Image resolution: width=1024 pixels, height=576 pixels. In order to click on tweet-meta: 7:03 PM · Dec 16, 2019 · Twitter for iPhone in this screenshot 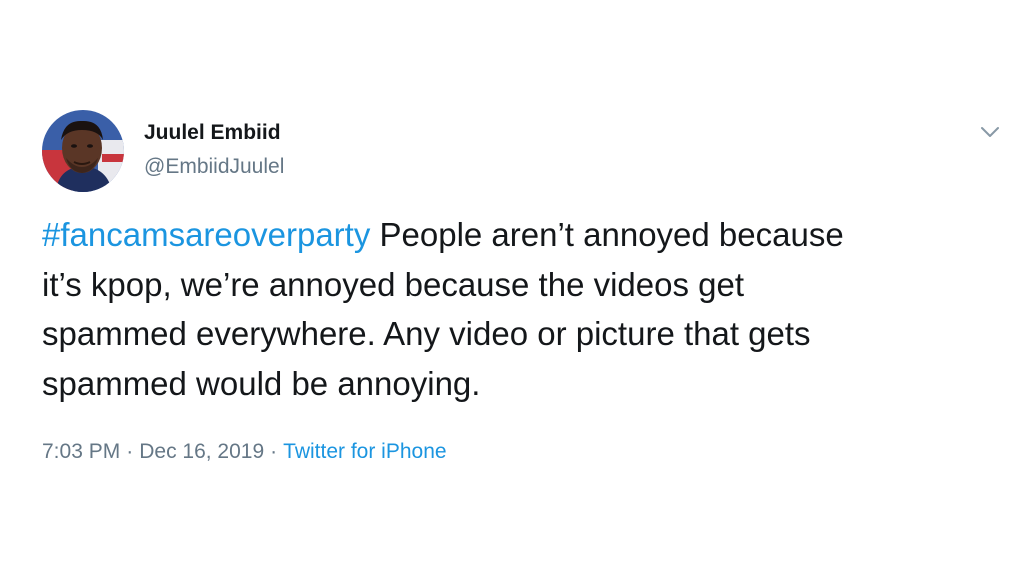, I will do `click(244, 452)`.